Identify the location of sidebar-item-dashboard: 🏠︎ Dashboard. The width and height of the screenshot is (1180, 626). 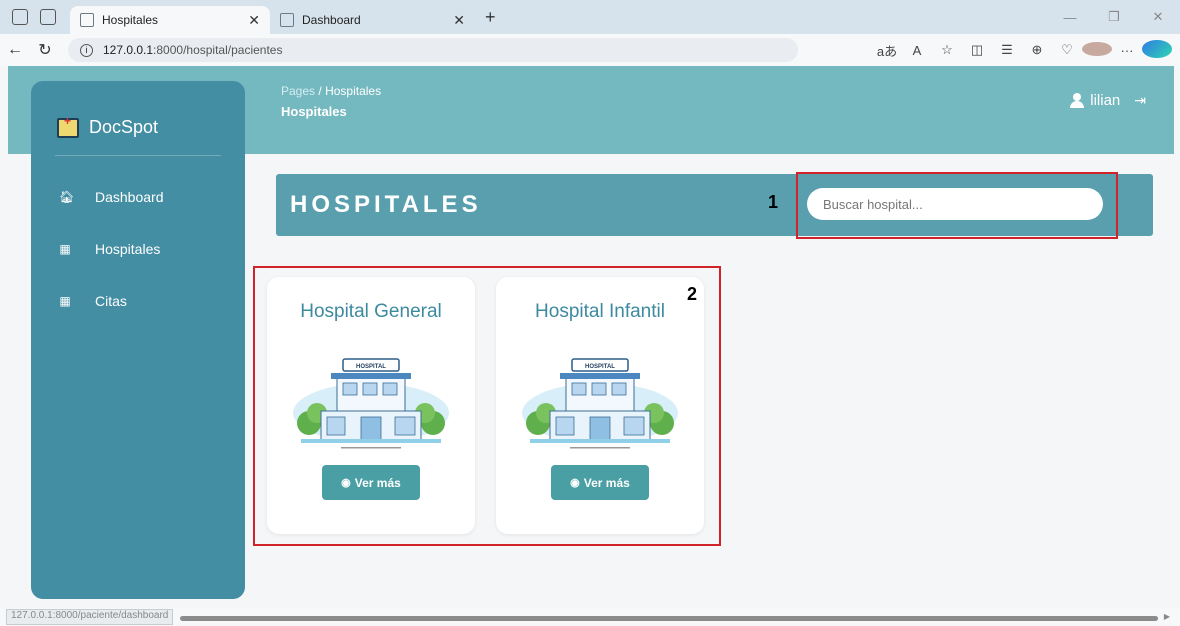
(138, 197).